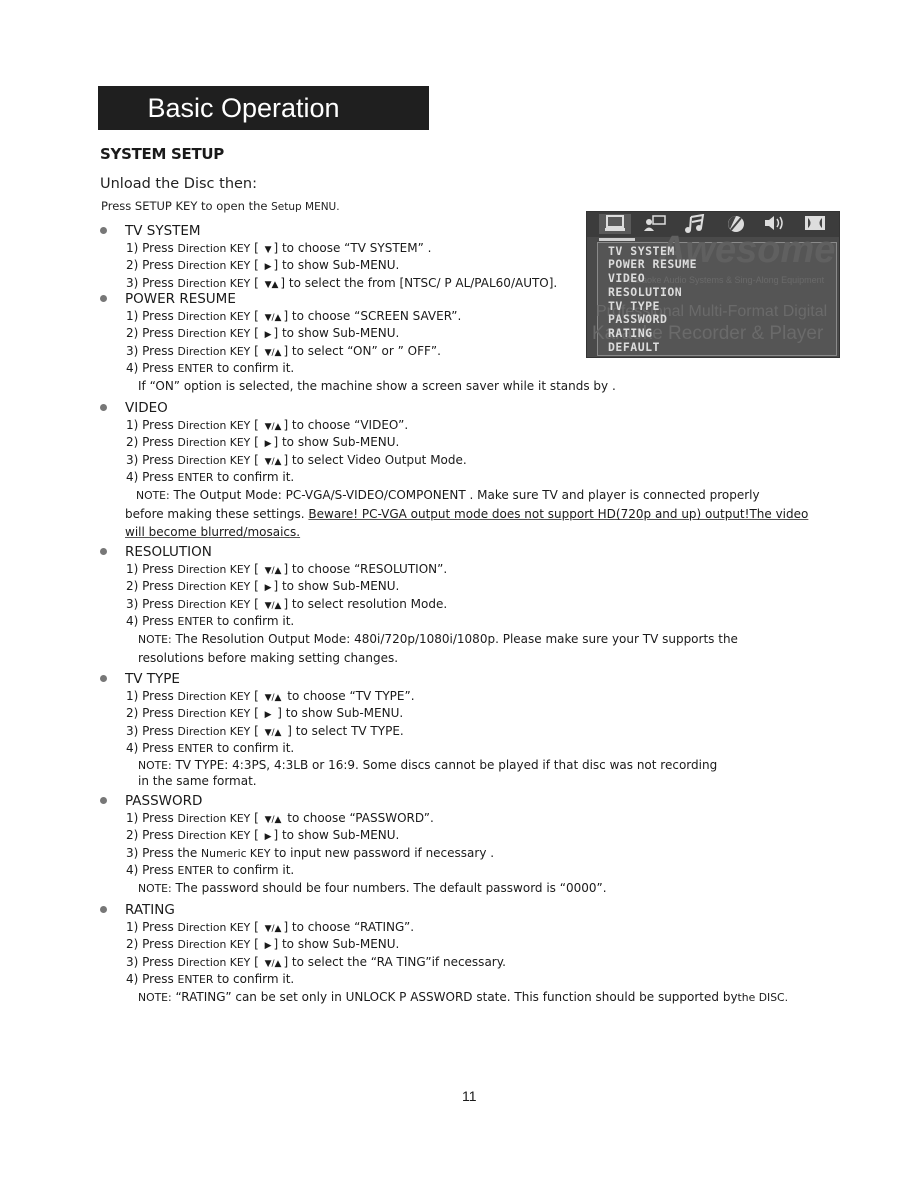  What do you see at coordinates (243, 108) in the screenshot?
I see `banner-title: Basic Operation` at bounding box center [243, 108].